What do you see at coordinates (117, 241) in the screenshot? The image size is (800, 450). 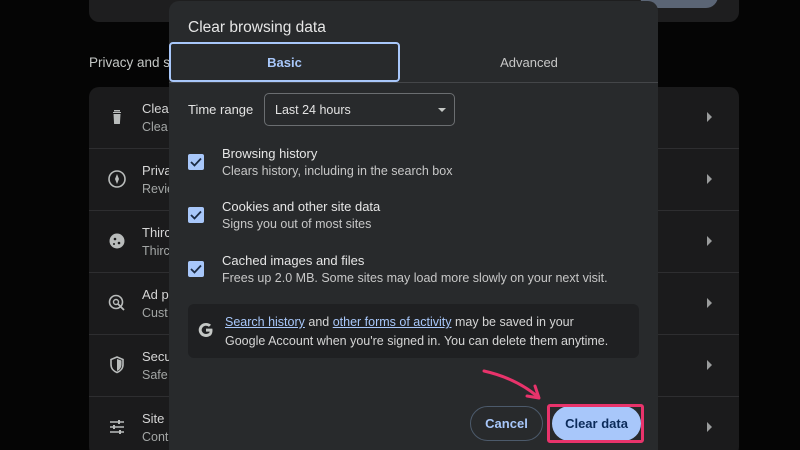 I see `cookie-icon` at bounding box center [117, 241].